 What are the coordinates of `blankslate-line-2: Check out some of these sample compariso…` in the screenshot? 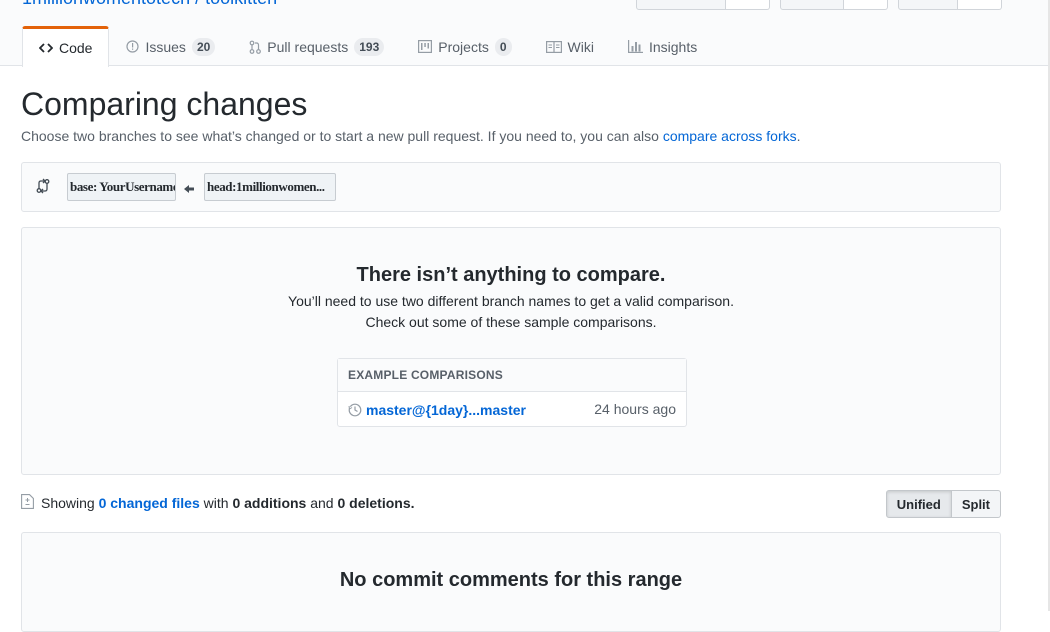 It's located at (511, 322).